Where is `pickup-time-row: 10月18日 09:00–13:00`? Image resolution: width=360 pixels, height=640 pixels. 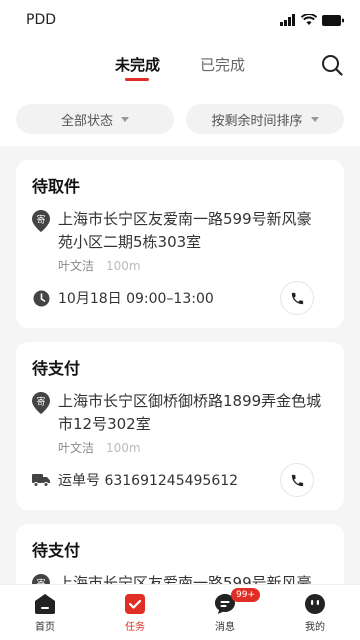 pickup-time-row: 10月18日 09:00–13:00 is located at coordinates (180, 298).